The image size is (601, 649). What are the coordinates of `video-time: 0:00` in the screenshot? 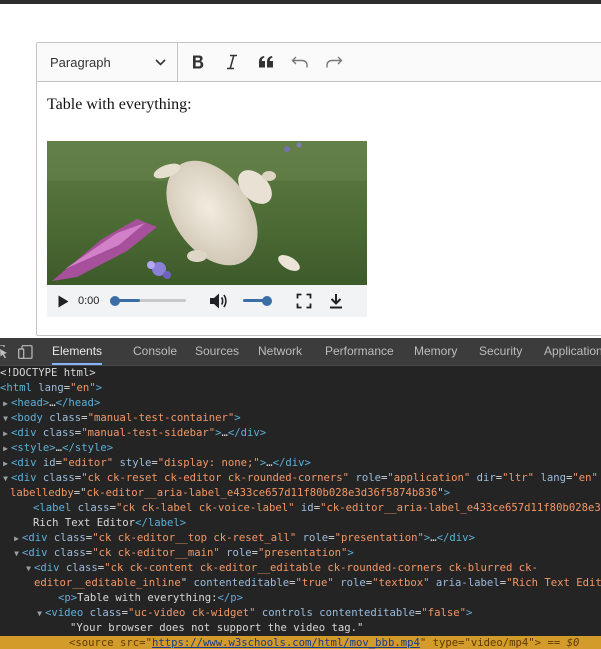 It's located at (89, 301).